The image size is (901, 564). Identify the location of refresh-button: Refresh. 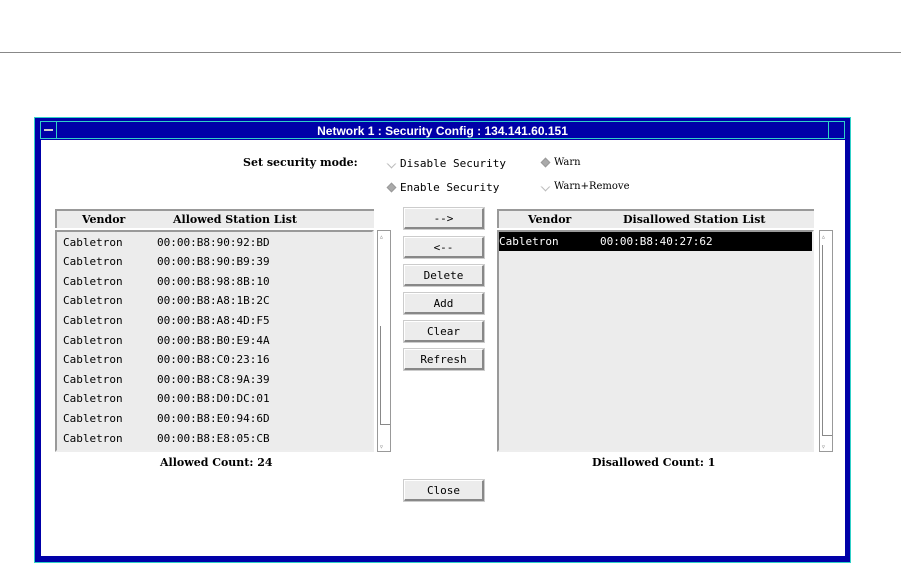
(444, 359).